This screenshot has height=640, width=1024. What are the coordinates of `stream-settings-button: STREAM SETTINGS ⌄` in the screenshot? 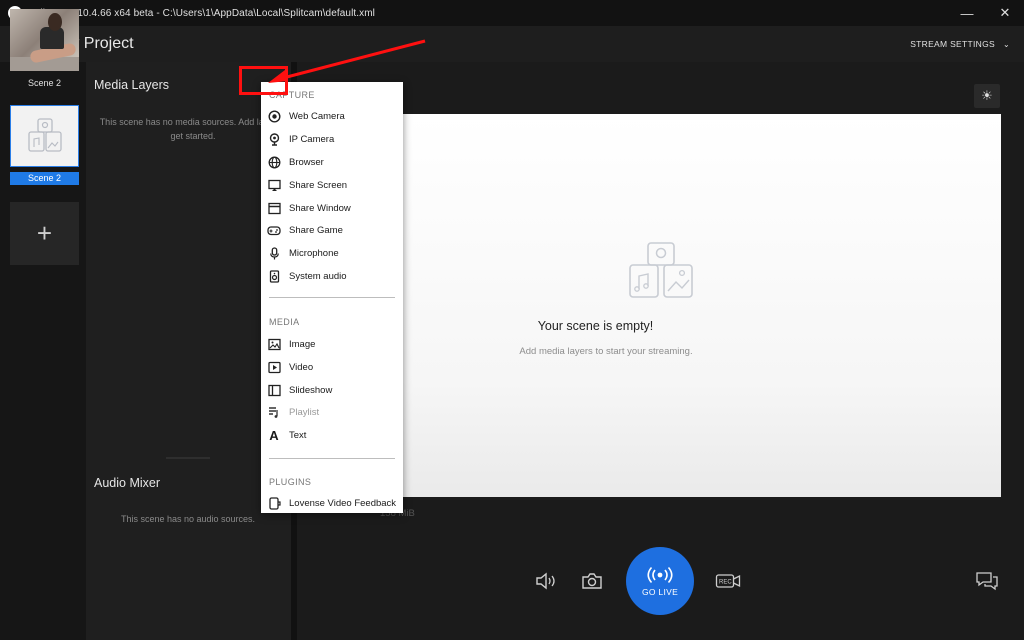 It's located at (960, 44).